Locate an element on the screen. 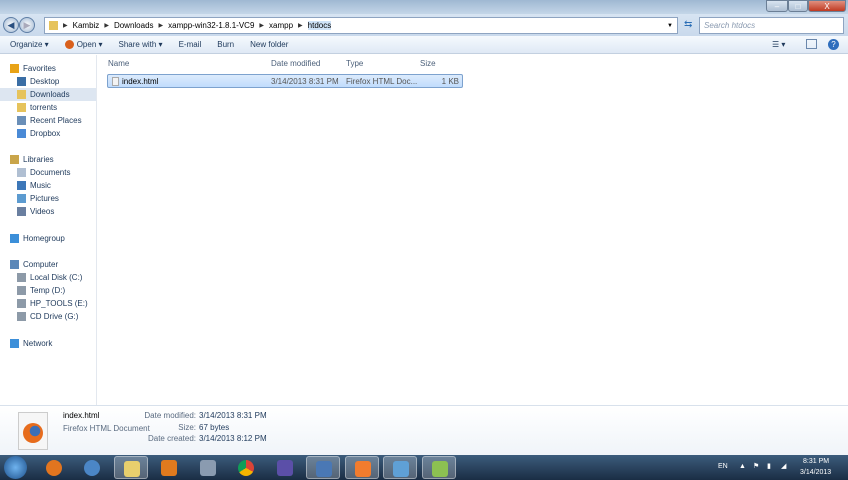  new-folder-button: New folder is located at coordinates (269, 44).